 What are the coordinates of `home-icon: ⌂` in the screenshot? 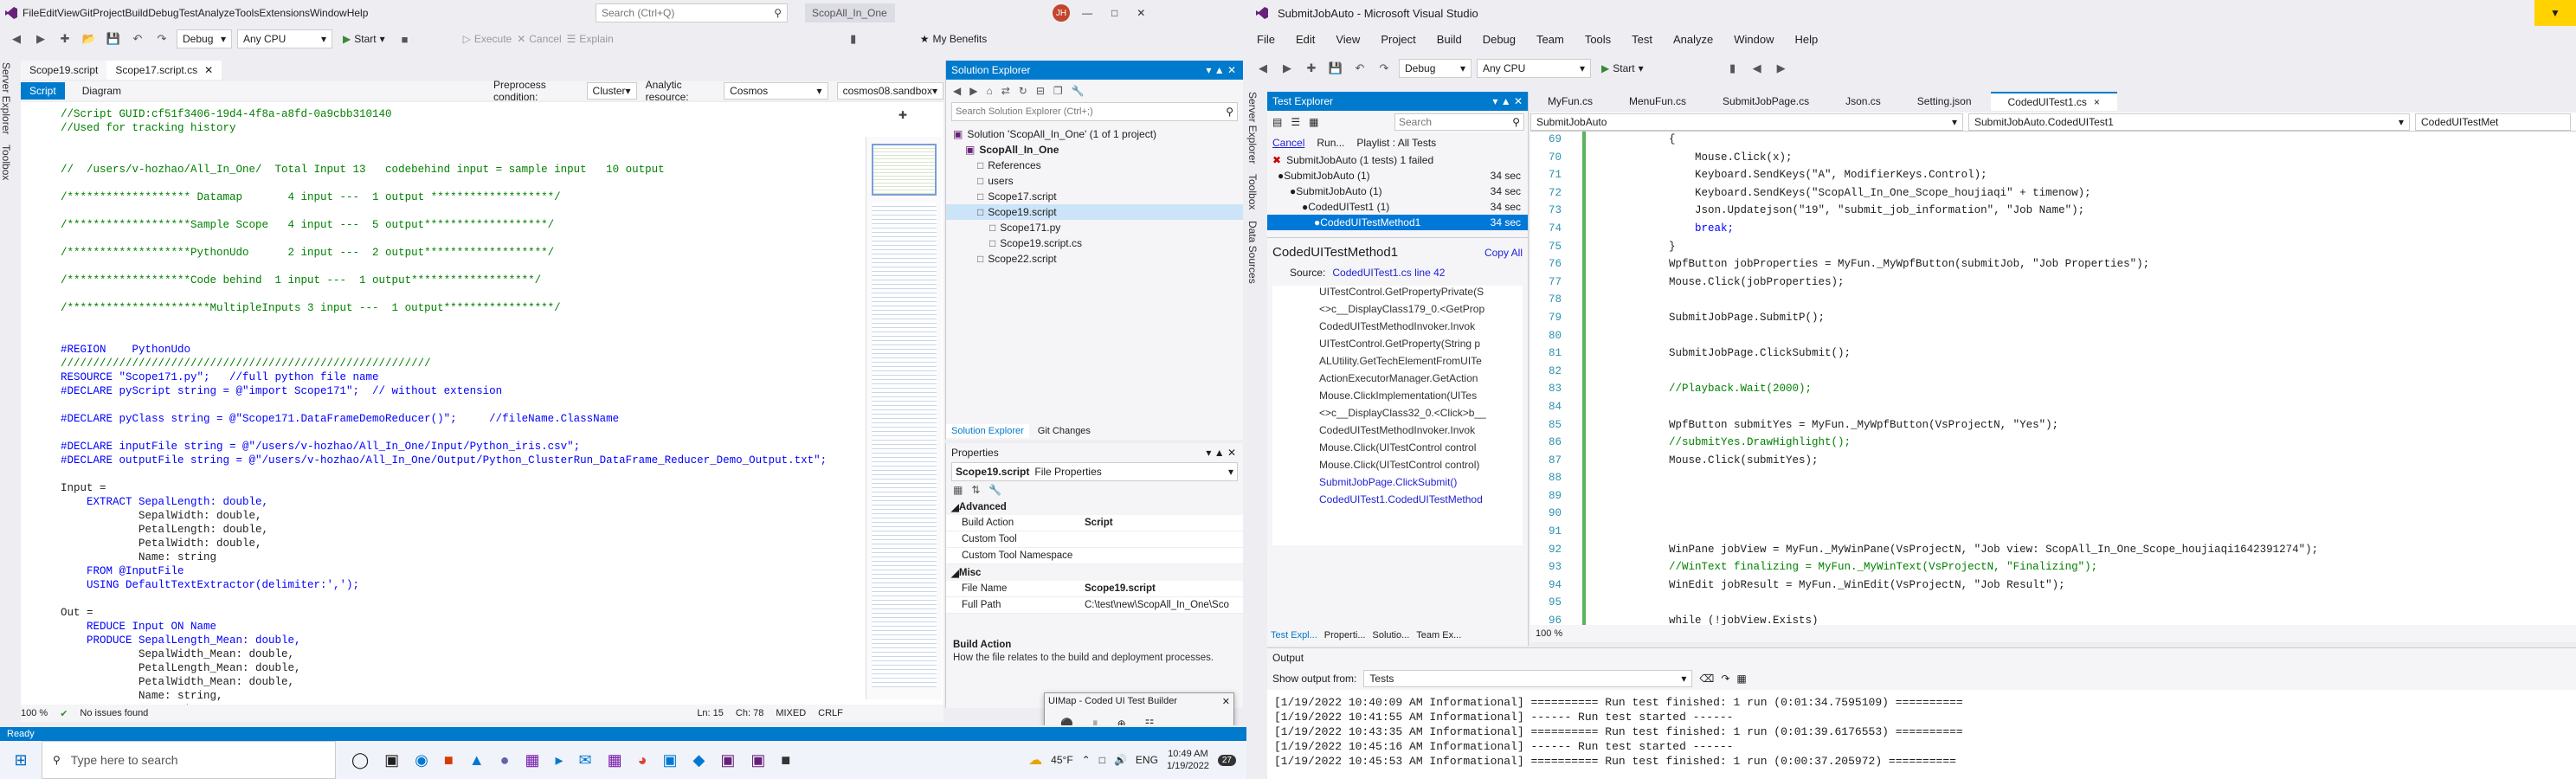 It's located at (989, 91).